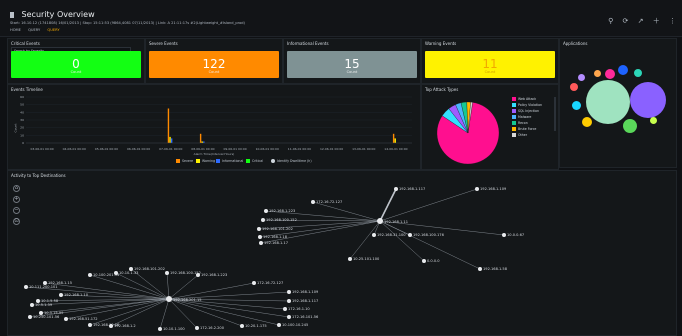  I want to click on informational-events-value: 15, so click(352, 64).